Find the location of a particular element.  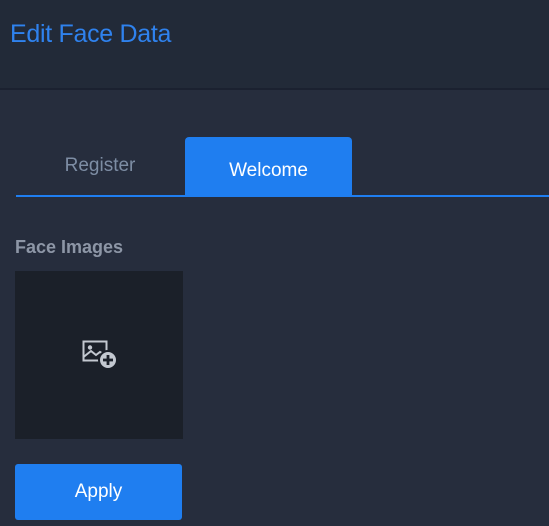

tab-welcome: Welcome is located at coordinates (268, 166).